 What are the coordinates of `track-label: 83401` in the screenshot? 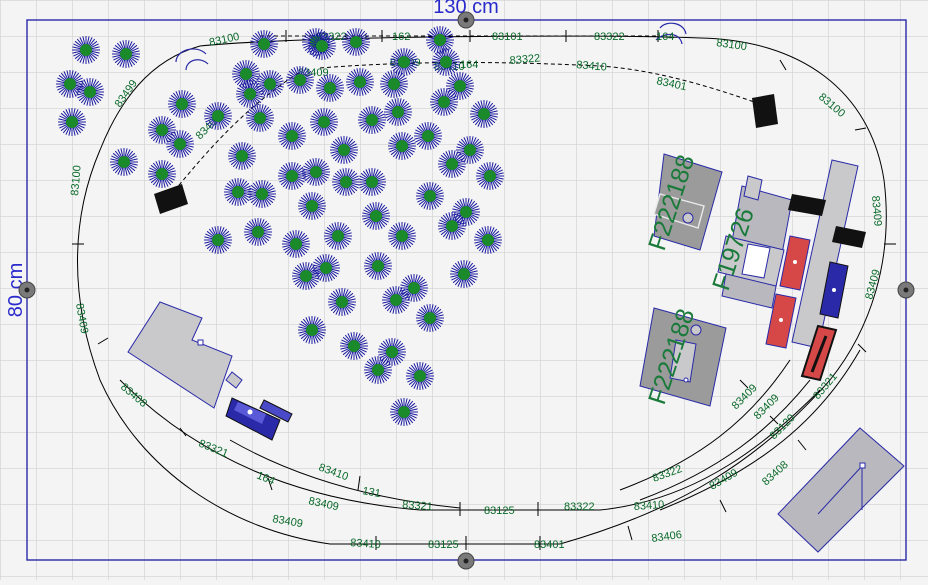 It's located at (549, 545).